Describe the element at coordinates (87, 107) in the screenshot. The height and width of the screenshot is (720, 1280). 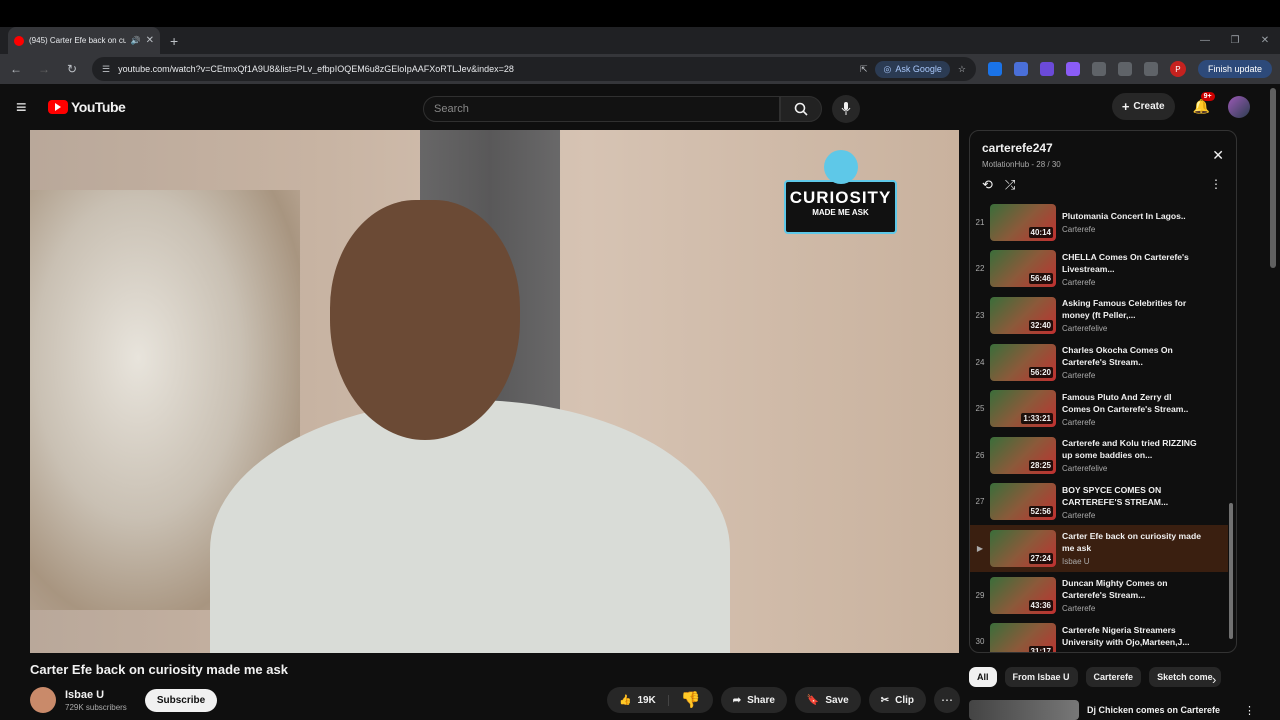
I see `youtube-logo: YouTube` at that location.